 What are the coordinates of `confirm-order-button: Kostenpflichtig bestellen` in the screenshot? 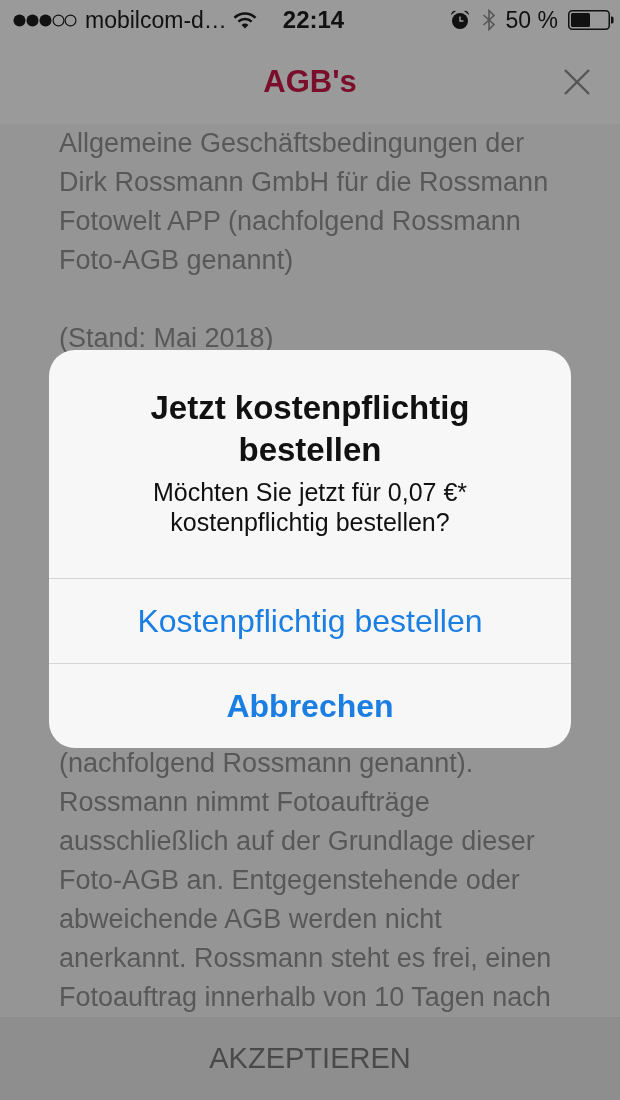 It's located at (310, 620).